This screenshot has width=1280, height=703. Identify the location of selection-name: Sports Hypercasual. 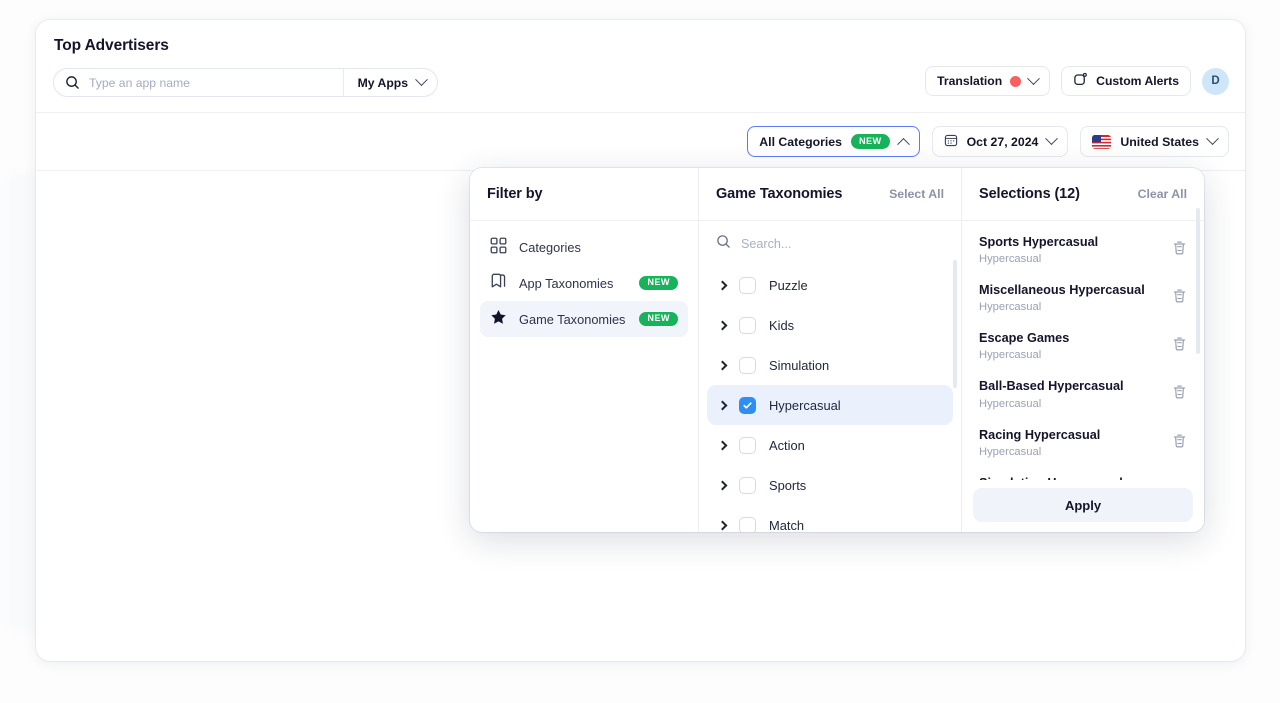
(1039, 242).